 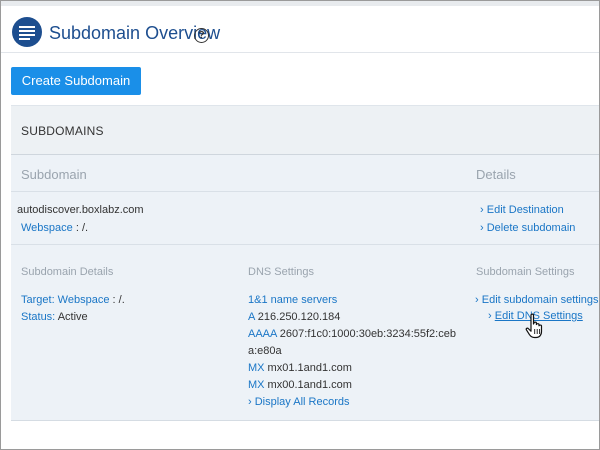 I want to click on delete-subdomain-link: › Delete subdomain, so click(x=527, y=228).